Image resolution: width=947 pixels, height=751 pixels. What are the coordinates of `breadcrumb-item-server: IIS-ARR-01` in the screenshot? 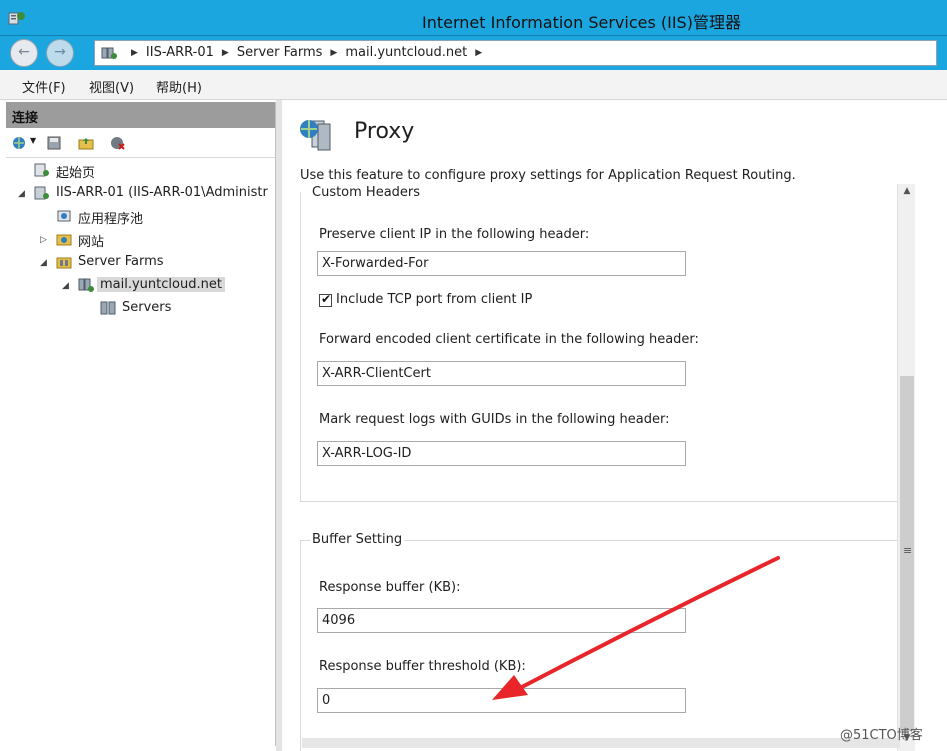 It's located at (180, 52).